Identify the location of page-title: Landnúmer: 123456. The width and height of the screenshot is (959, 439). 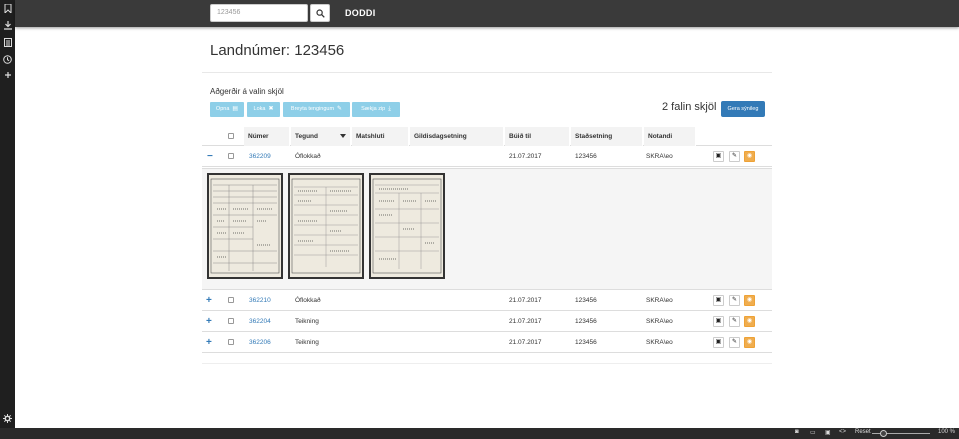
(277, 50).